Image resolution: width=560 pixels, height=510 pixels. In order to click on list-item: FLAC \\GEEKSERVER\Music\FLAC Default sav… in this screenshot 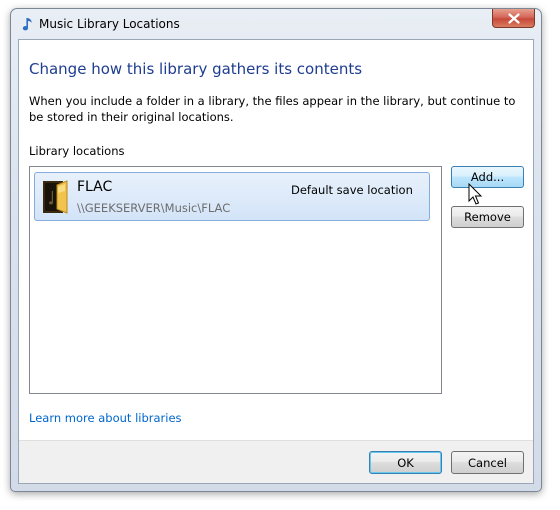, I will do `click(232, 196)`.